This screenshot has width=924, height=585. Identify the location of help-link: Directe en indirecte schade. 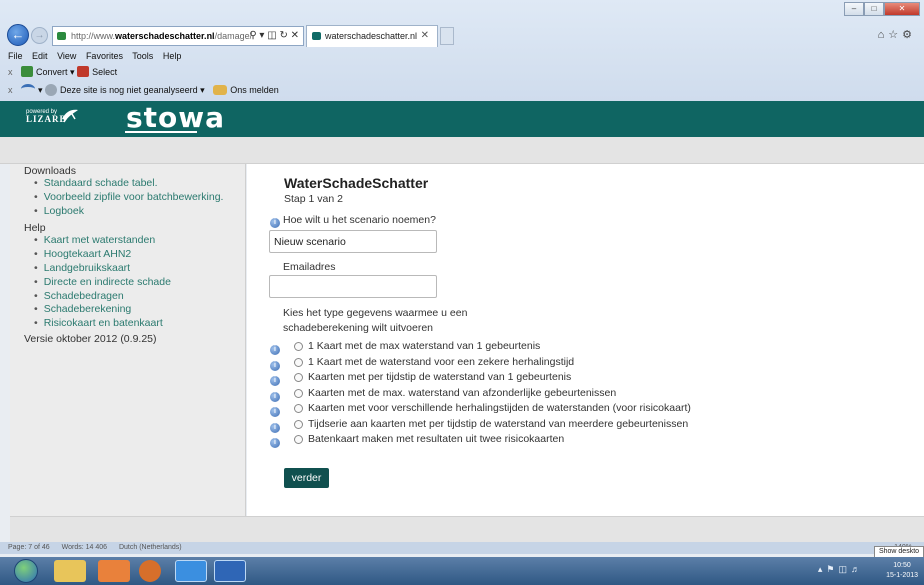
(139, 283).